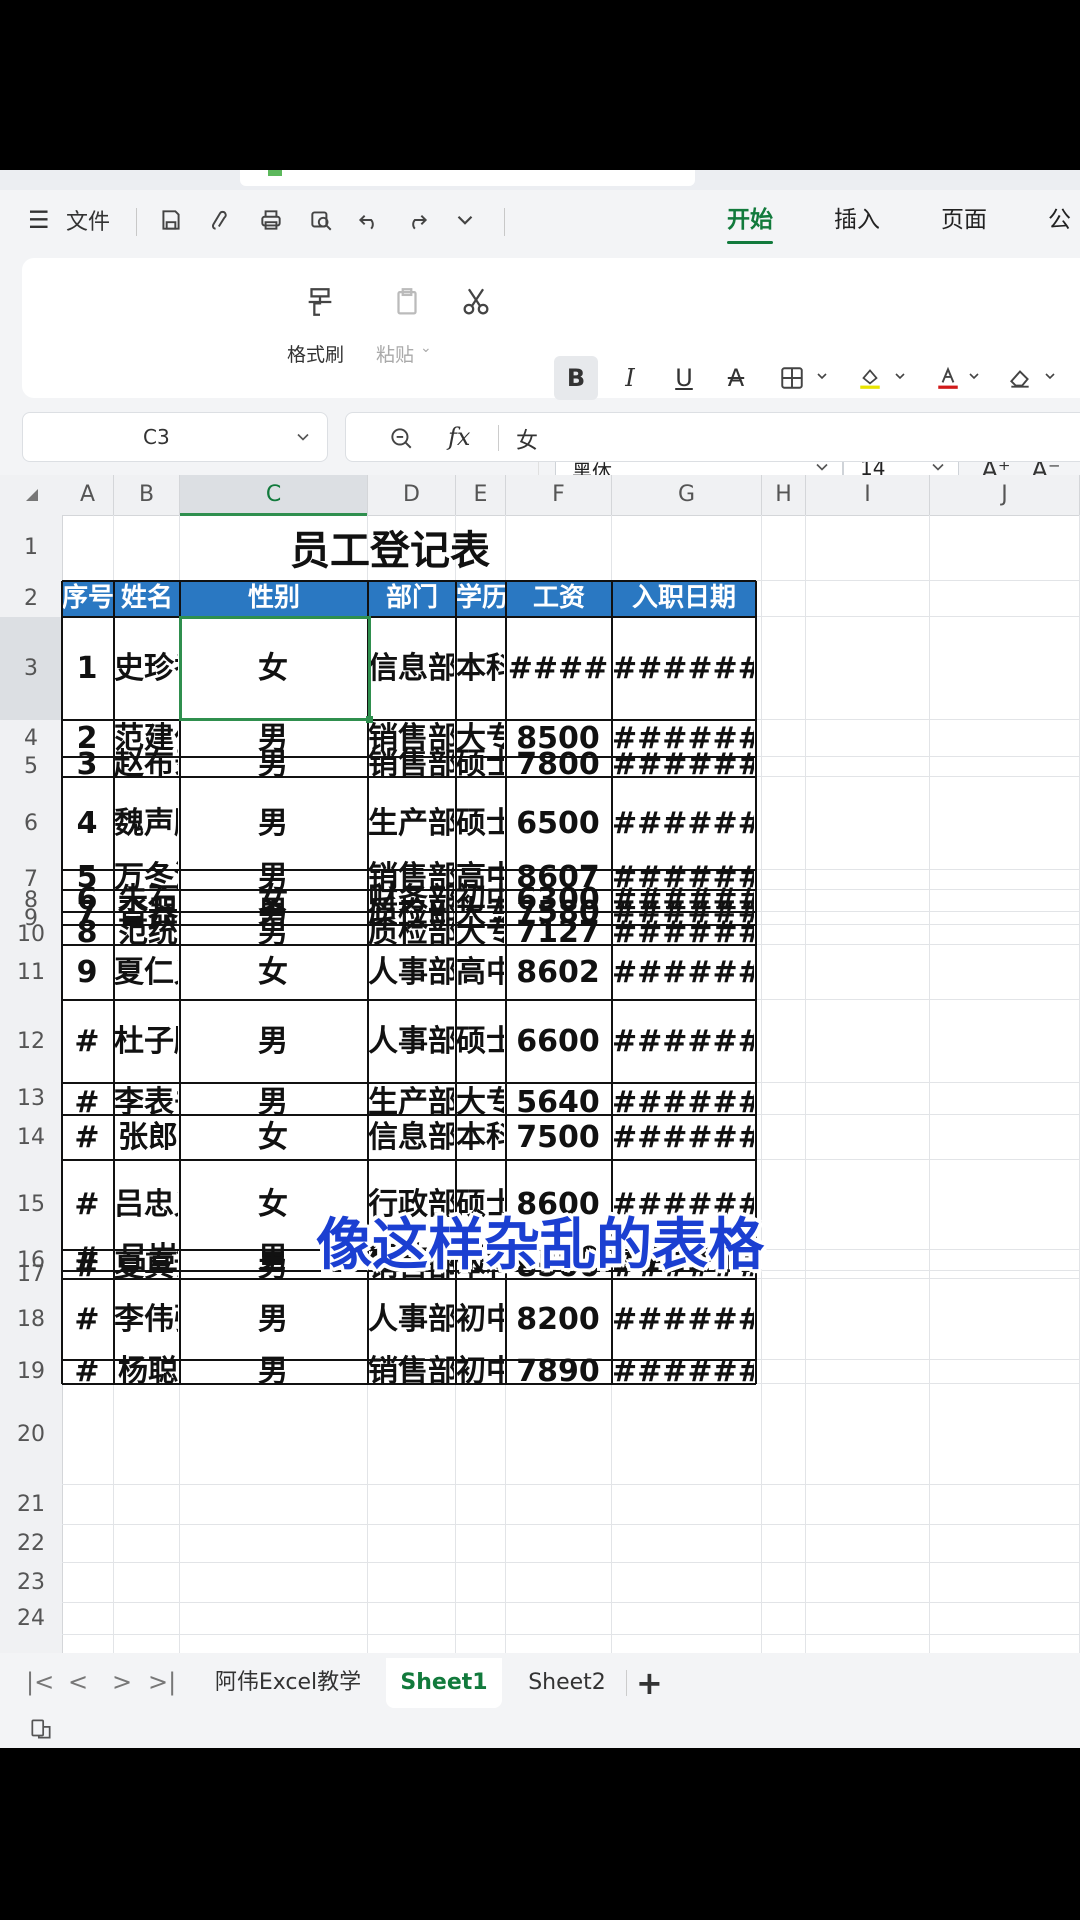 The width and height of the screenshot is (1080, 1920). Describe the element at coordinates (417, 220) in the screenshot. I see `redo-icon` at that location.